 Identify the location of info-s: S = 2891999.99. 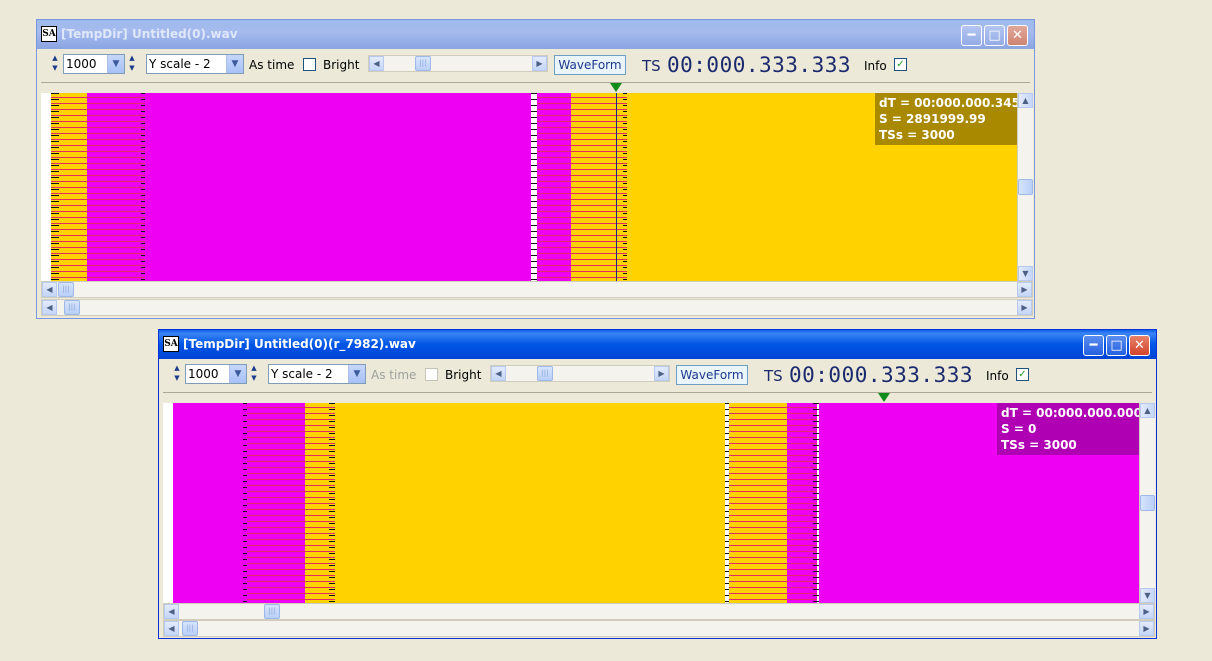
(932, 119).